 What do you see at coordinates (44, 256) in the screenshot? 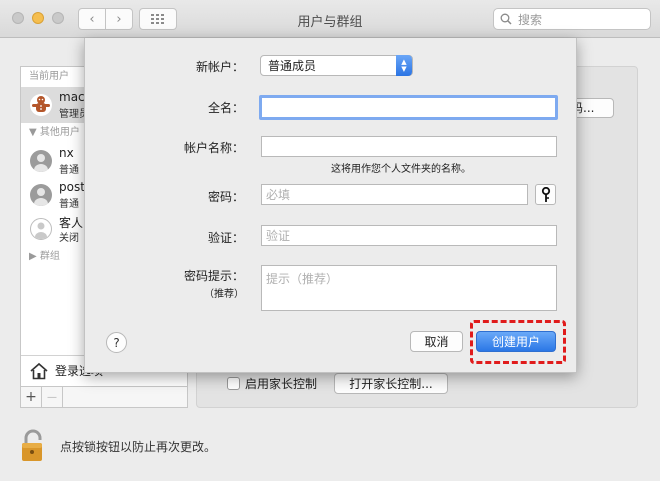
I see `groups-header: ▶ 群组` at bounding box center [44, 256].